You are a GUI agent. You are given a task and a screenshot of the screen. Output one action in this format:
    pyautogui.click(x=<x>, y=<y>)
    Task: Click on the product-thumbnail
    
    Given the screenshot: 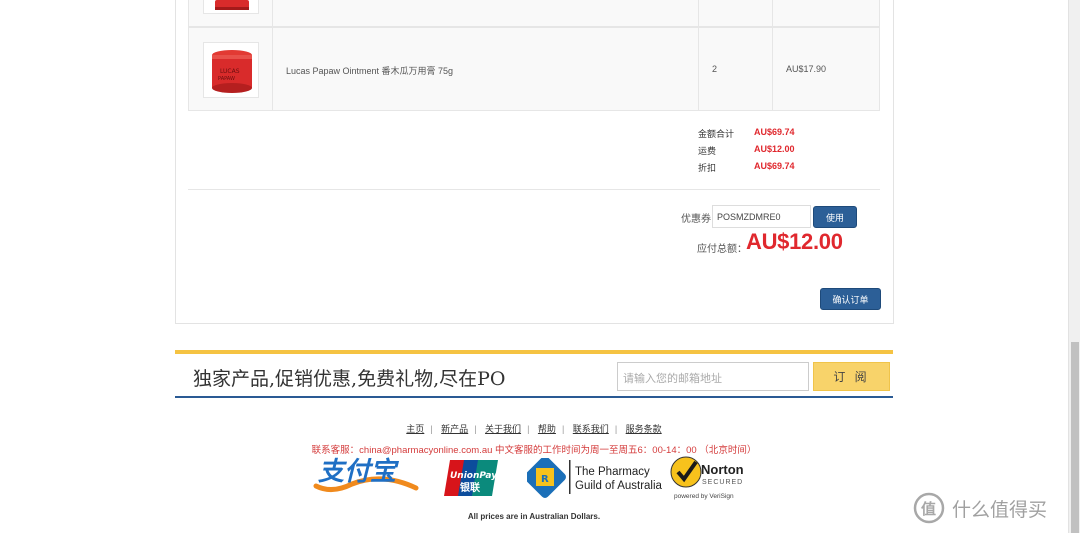 What is the action you would take?
    pyautogui.click(x=231, y=7)
    